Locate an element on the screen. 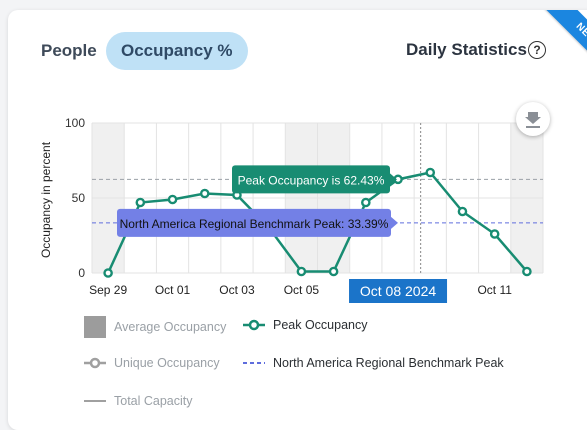  y-tick-label: 0 is located at coordinates (81, 273).